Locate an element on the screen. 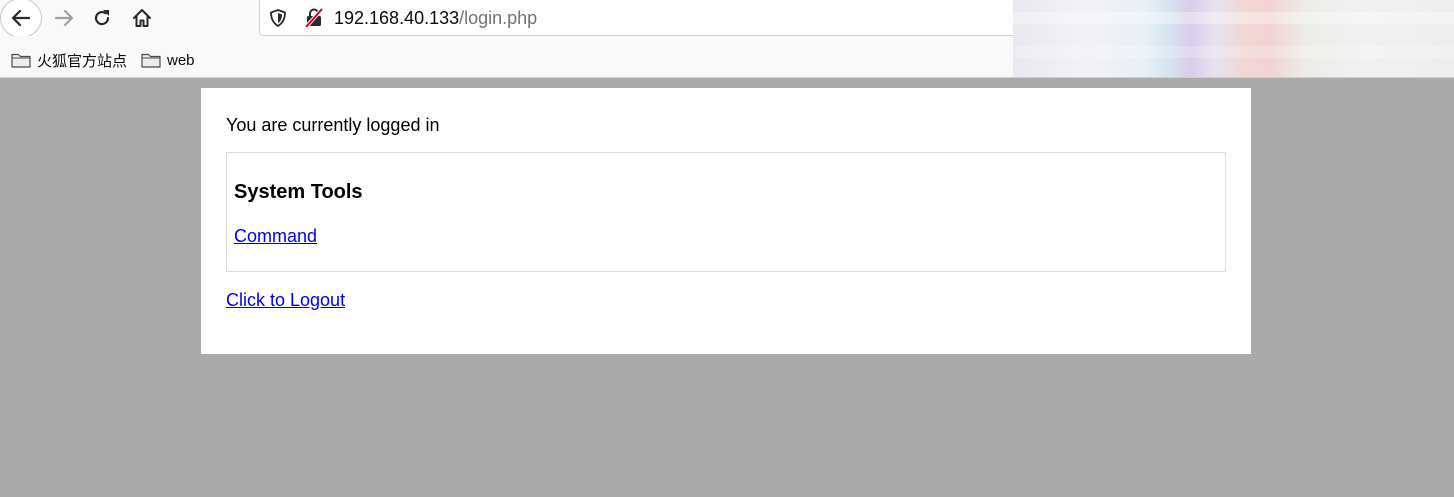  forward-arrow-icon is located at coordinates (64, 18).